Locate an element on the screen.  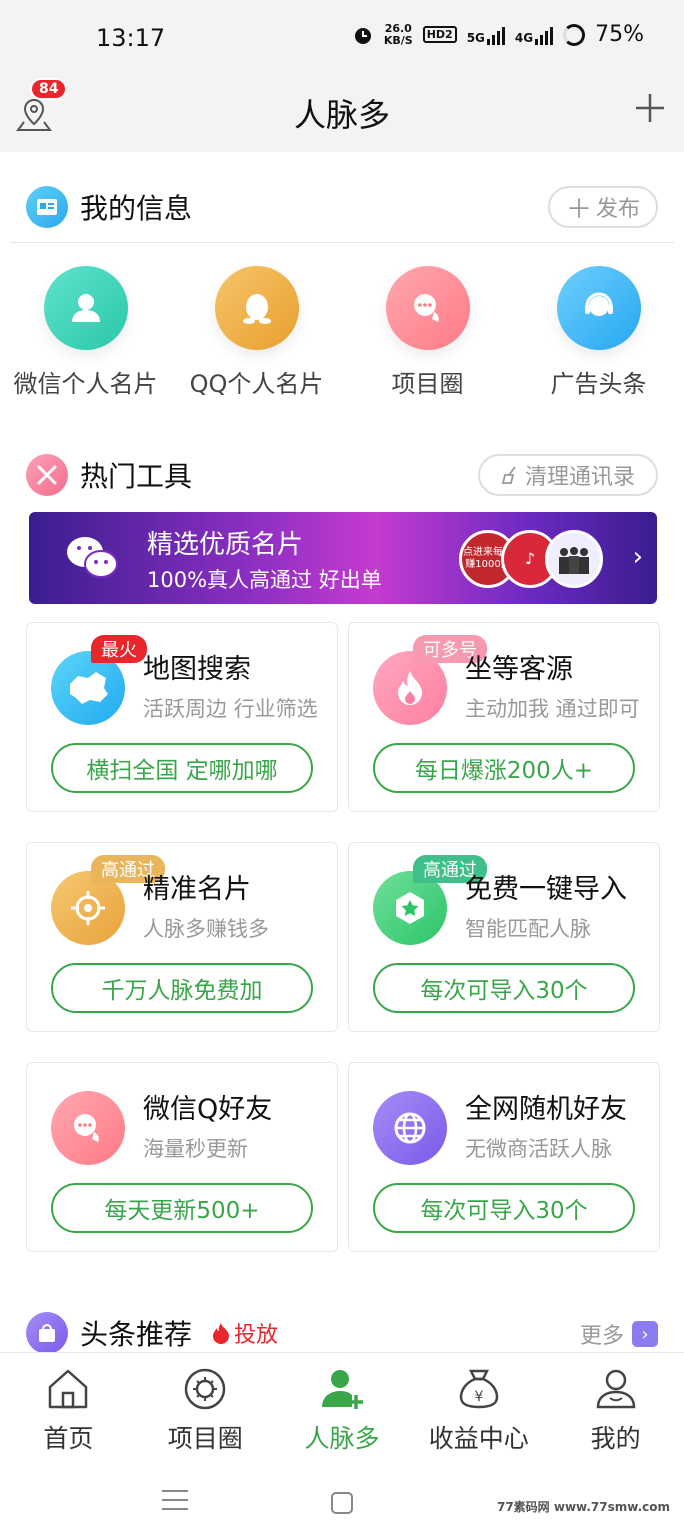
circle-gear-icon is located at coordinates (205, 1389).